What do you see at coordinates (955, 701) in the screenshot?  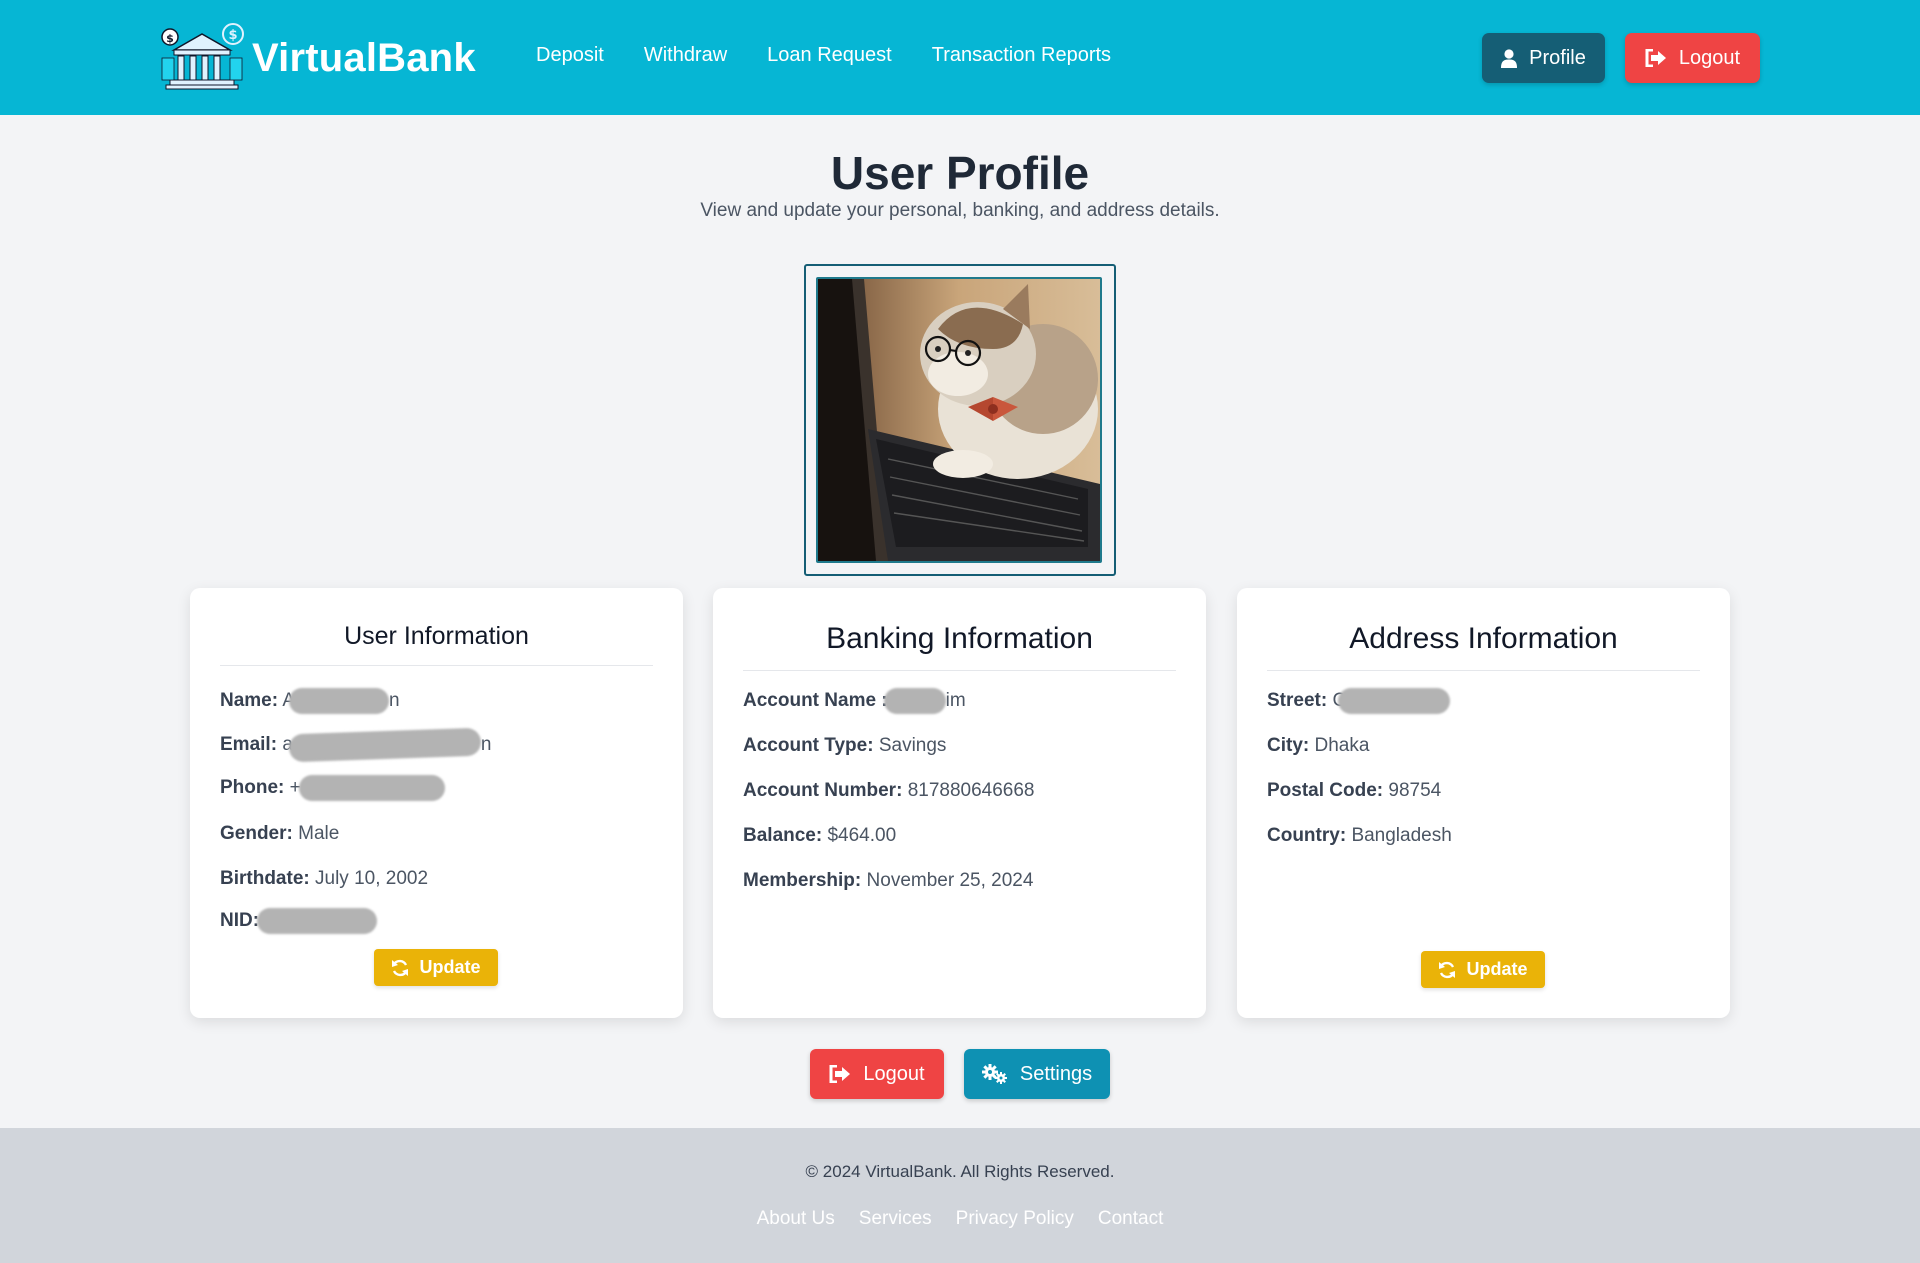 I see `account-name-suffix: im` at bounding box center [955, 701].